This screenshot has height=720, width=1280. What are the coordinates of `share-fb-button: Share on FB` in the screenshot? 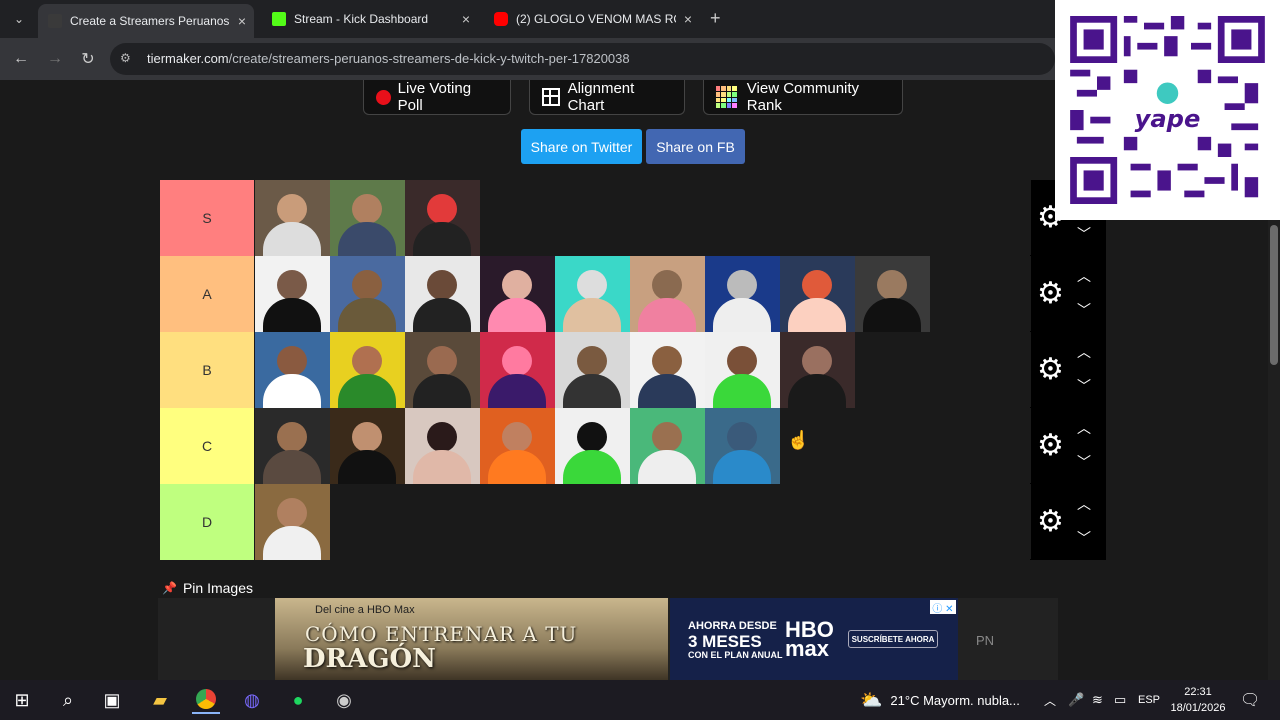 It's located at (695, 146).